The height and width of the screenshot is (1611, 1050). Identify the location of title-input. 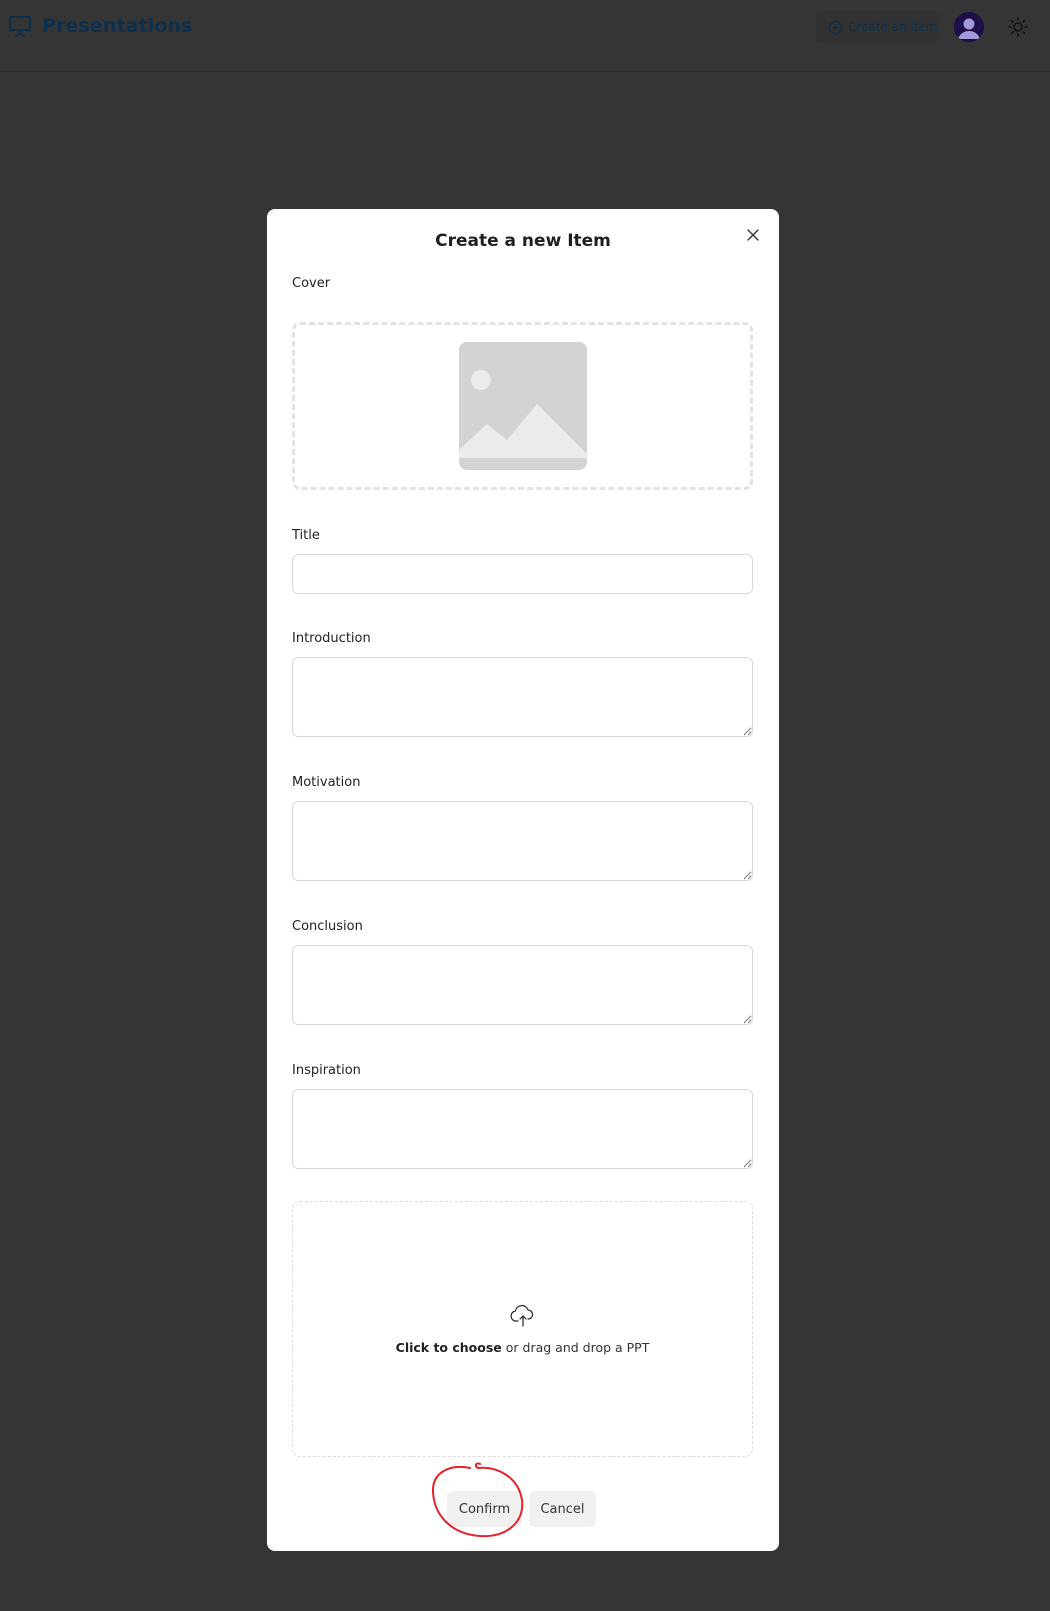
(522, 574).